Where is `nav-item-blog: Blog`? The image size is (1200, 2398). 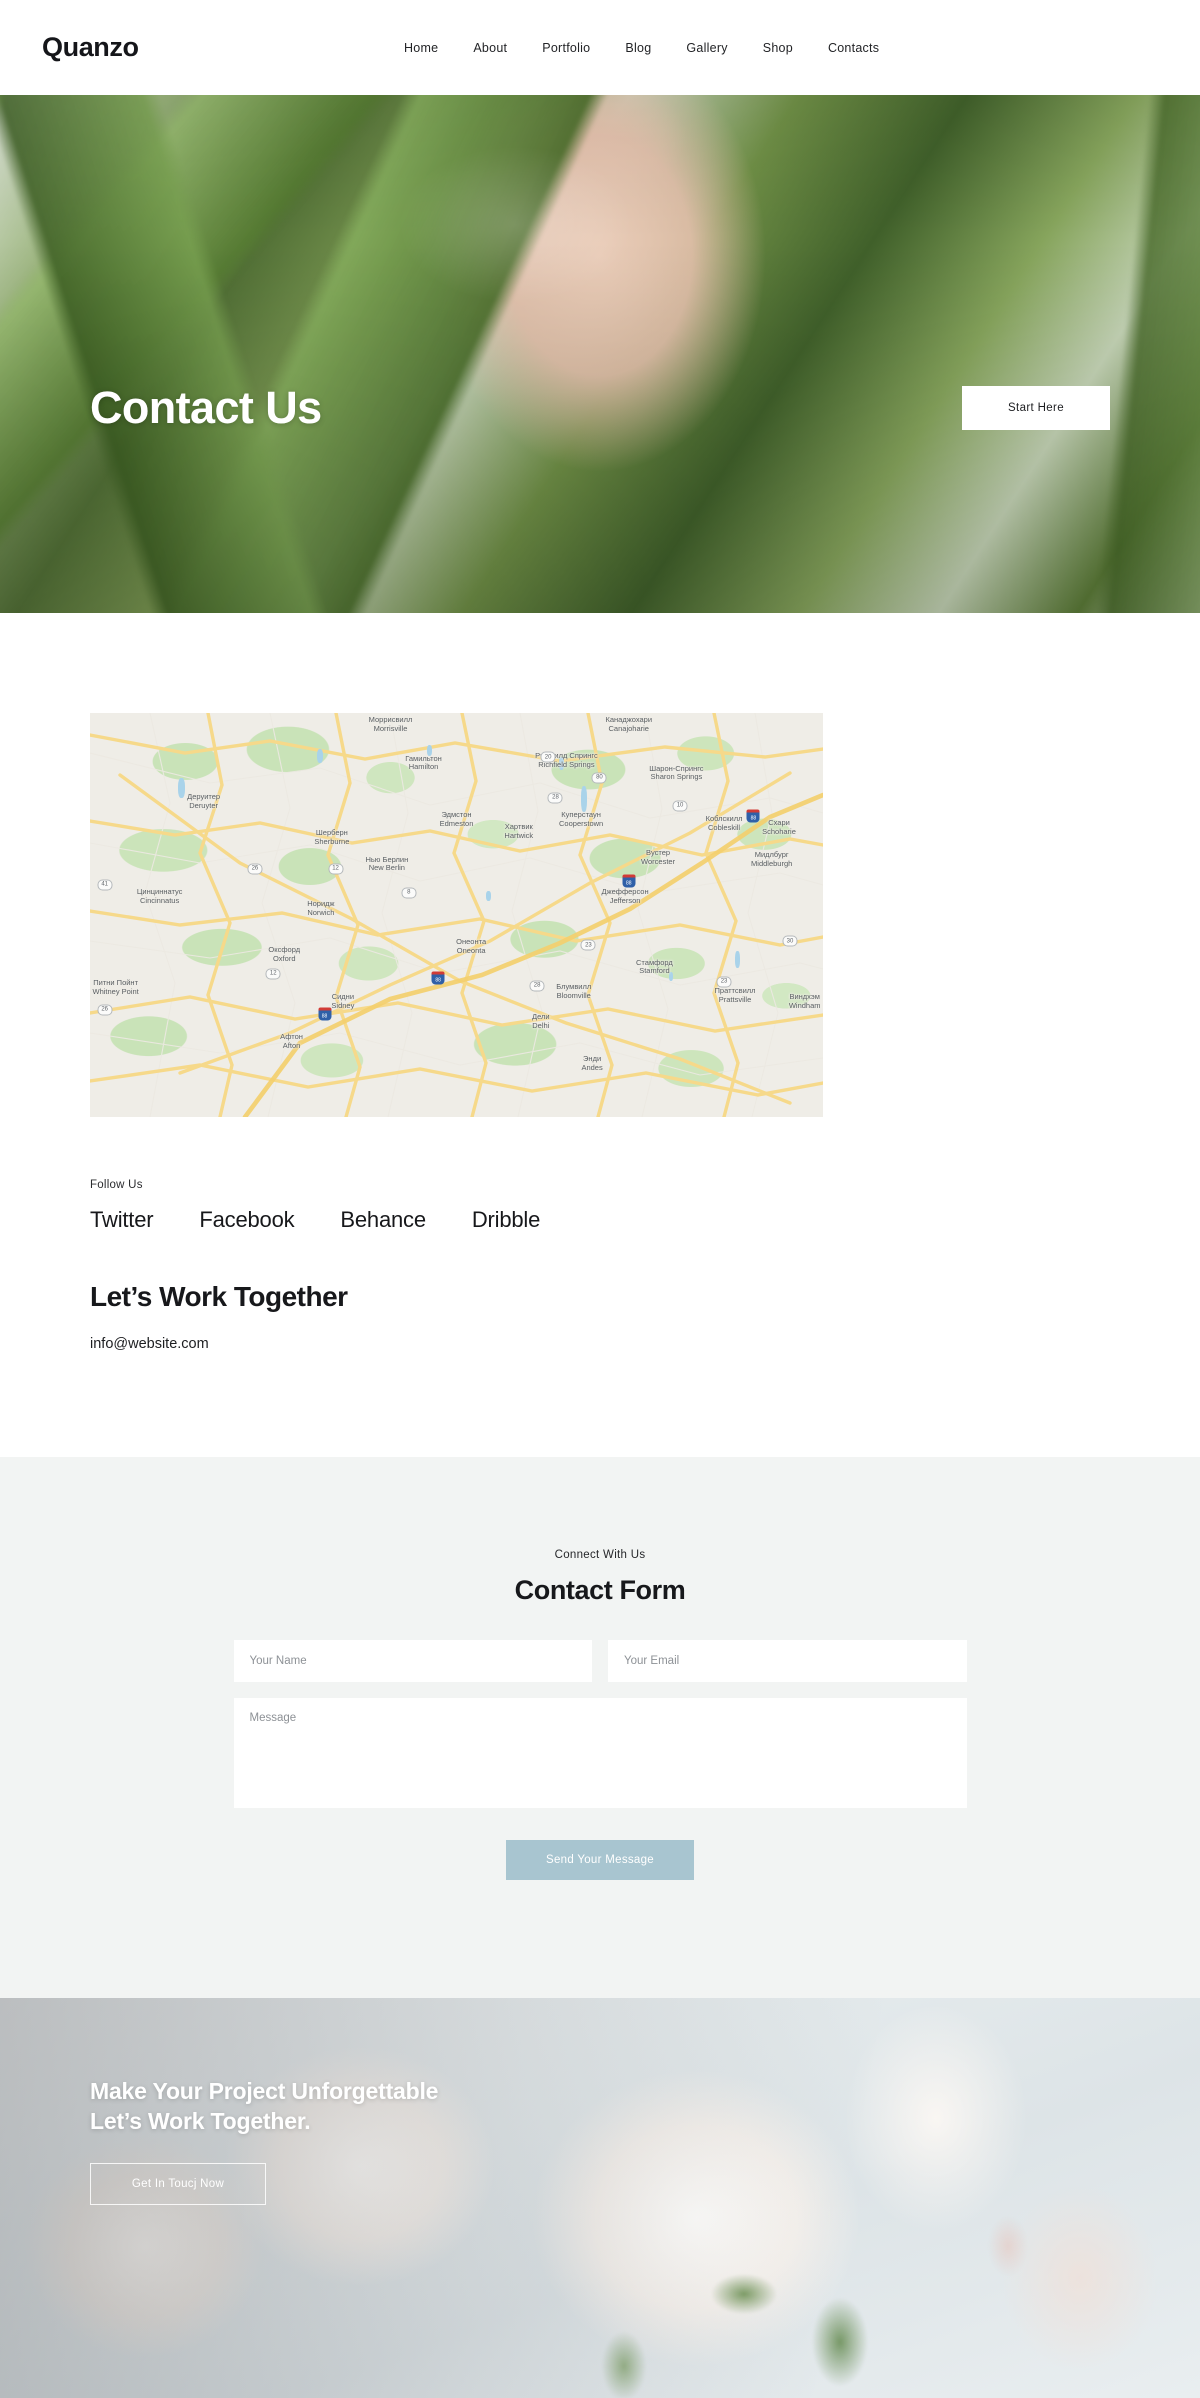 nav-item-blog: Blog is located at coordinates (638, 48).